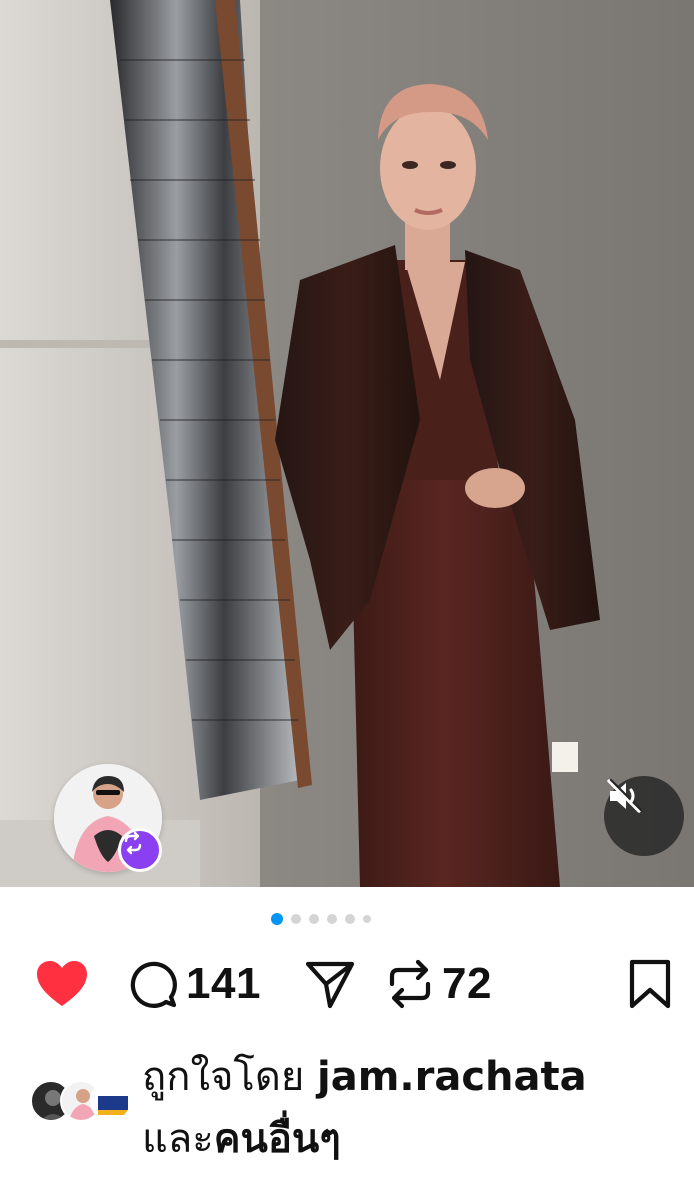 The image size is (694, 1200). Describe the element at coordinates (223, 983) in the screenshot. I see `comment-count: 141` at that location.